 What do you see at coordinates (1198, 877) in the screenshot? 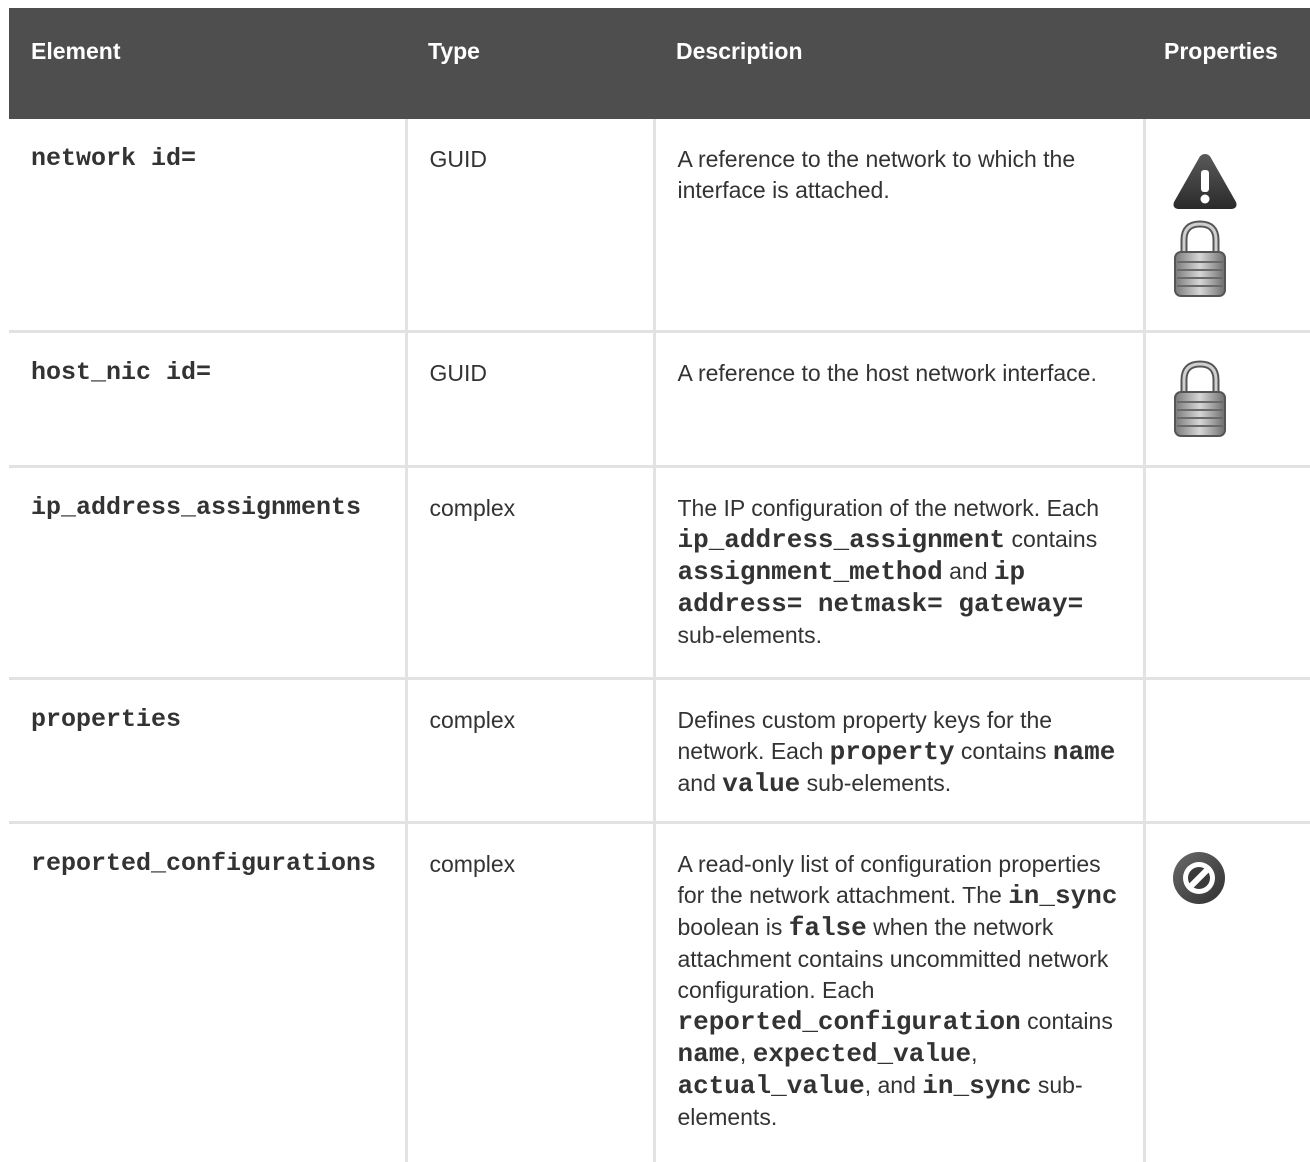
I see `read-only-icon` at bounding box center [1198, 877].